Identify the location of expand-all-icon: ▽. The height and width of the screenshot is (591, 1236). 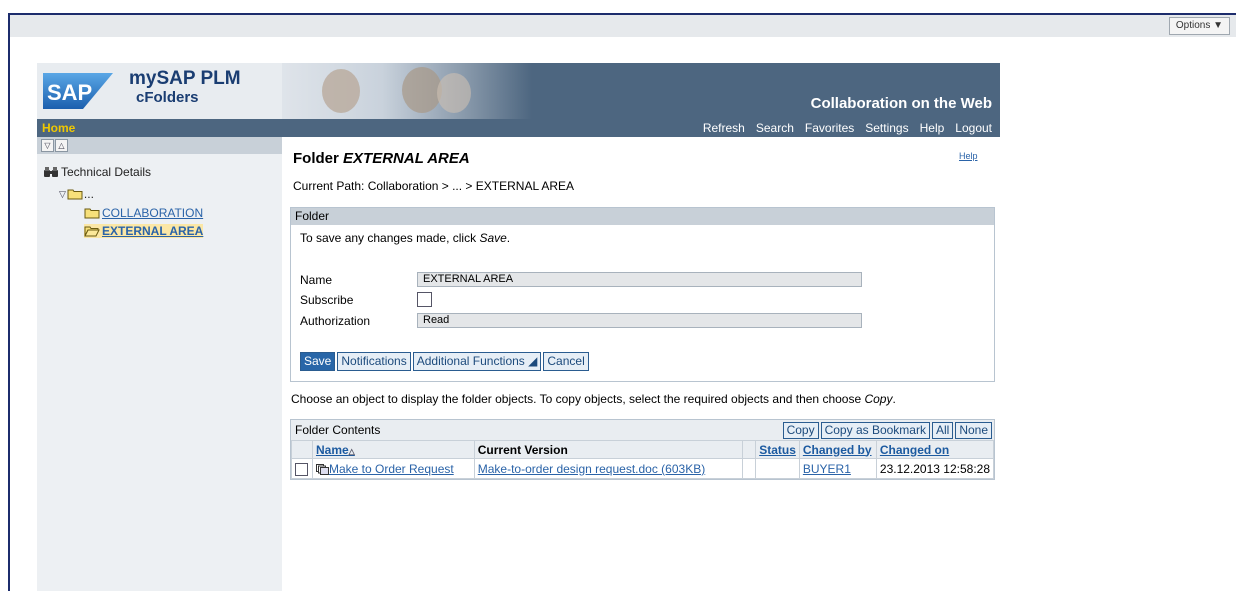
(47, 145).